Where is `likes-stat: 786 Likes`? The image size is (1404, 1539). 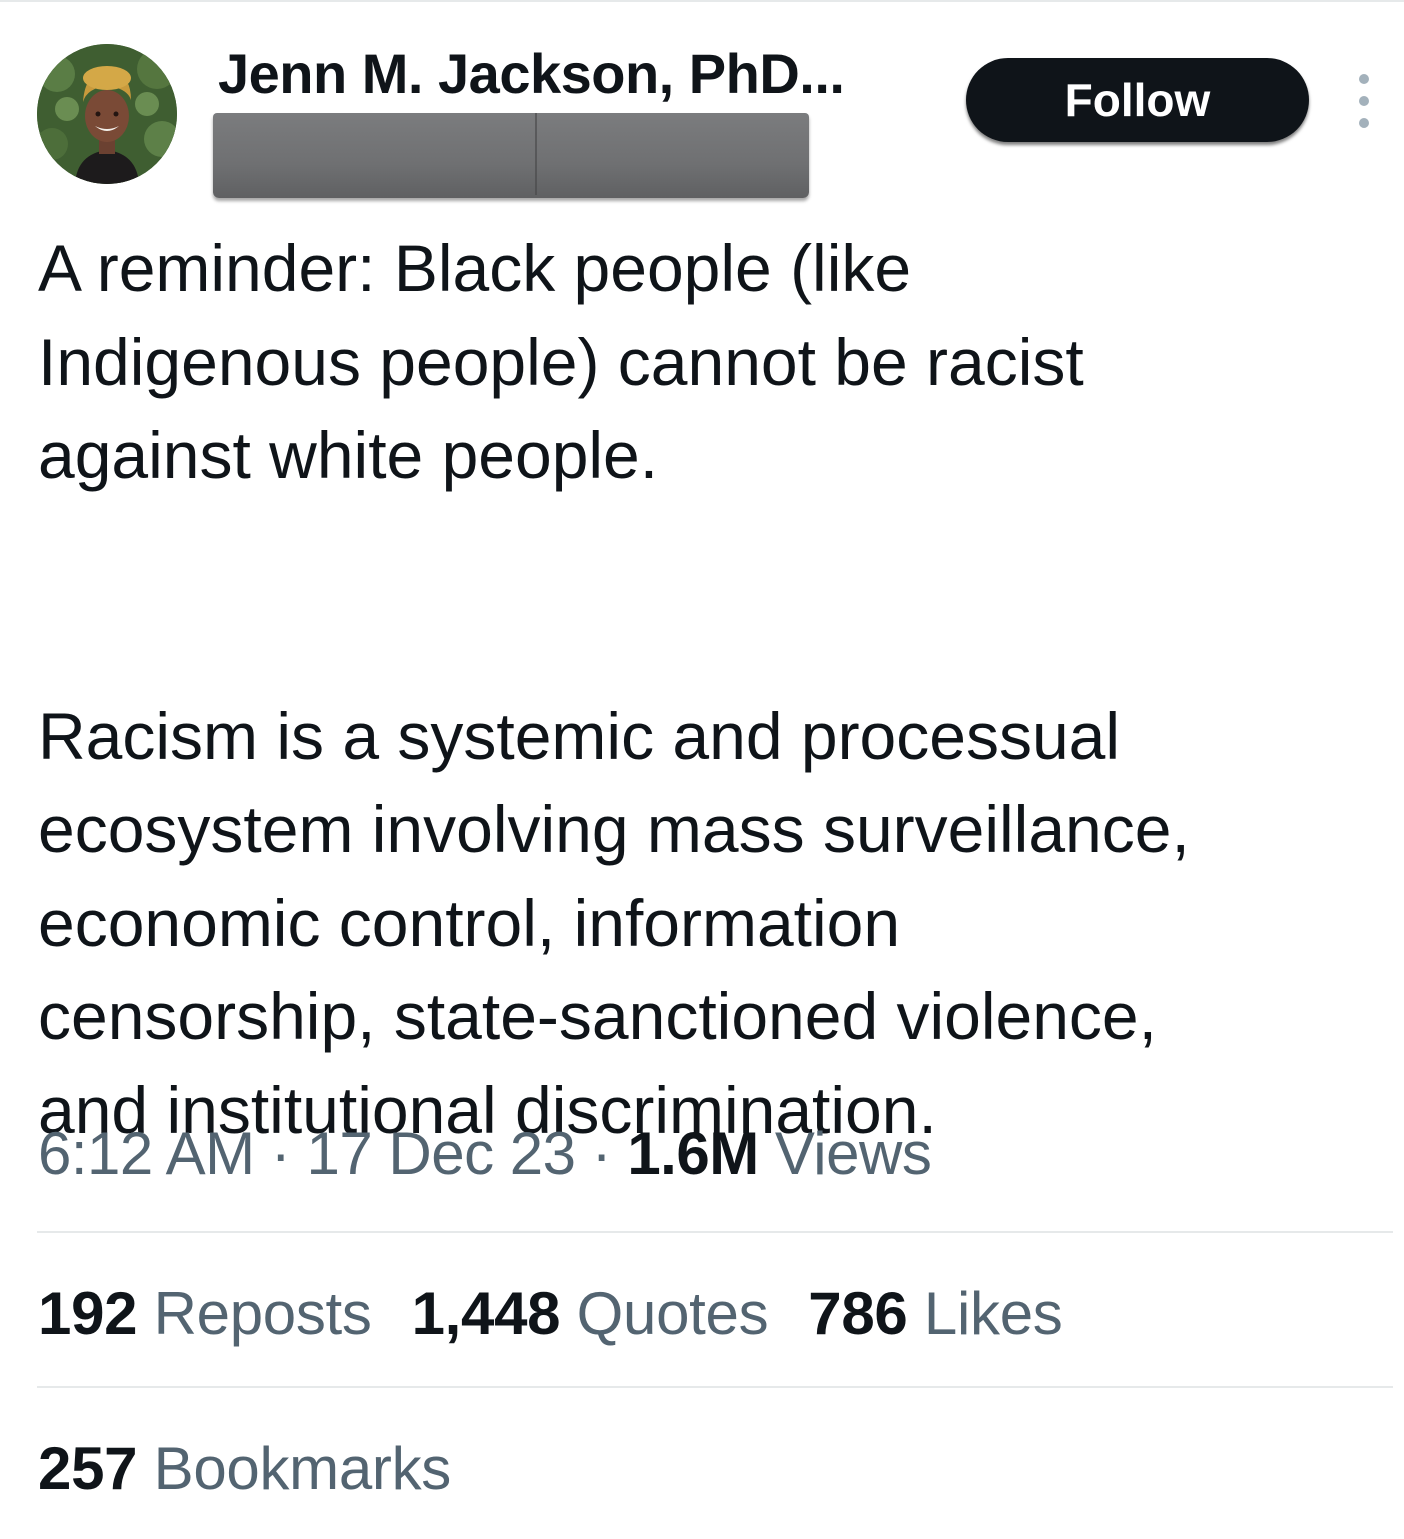 likes-stat: 786 Likes is located at coordinates (935, 1314).